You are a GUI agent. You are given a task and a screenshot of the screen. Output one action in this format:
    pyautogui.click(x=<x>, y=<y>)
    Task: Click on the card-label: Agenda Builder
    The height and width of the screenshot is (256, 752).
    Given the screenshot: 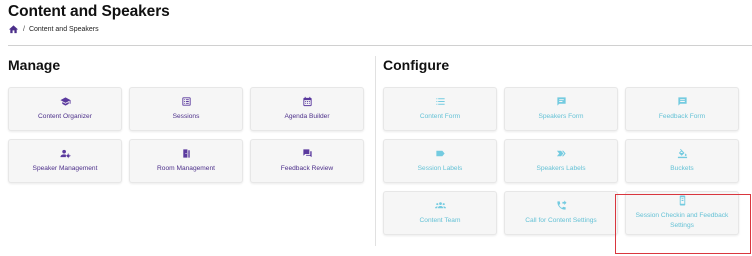 What is the action you would take?
    pyautogui.click(x=307, y=116)
    